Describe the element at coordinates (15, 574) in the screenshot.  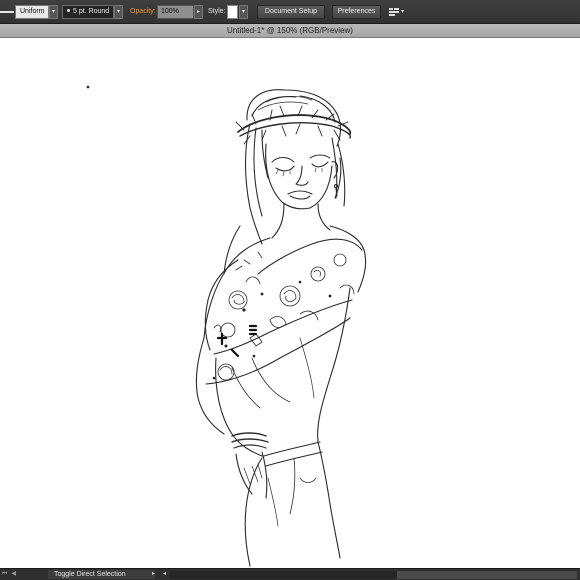
I see `previous-artboard-icon: ◀` at that location.